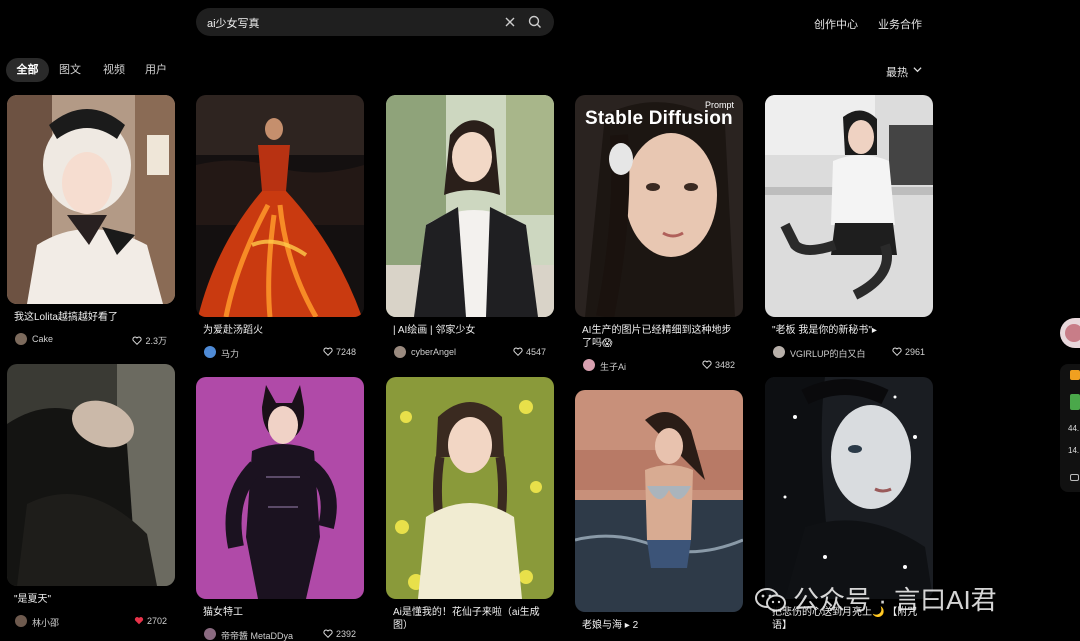  I want to click on like-count-value: 4547, so click(535, 352).